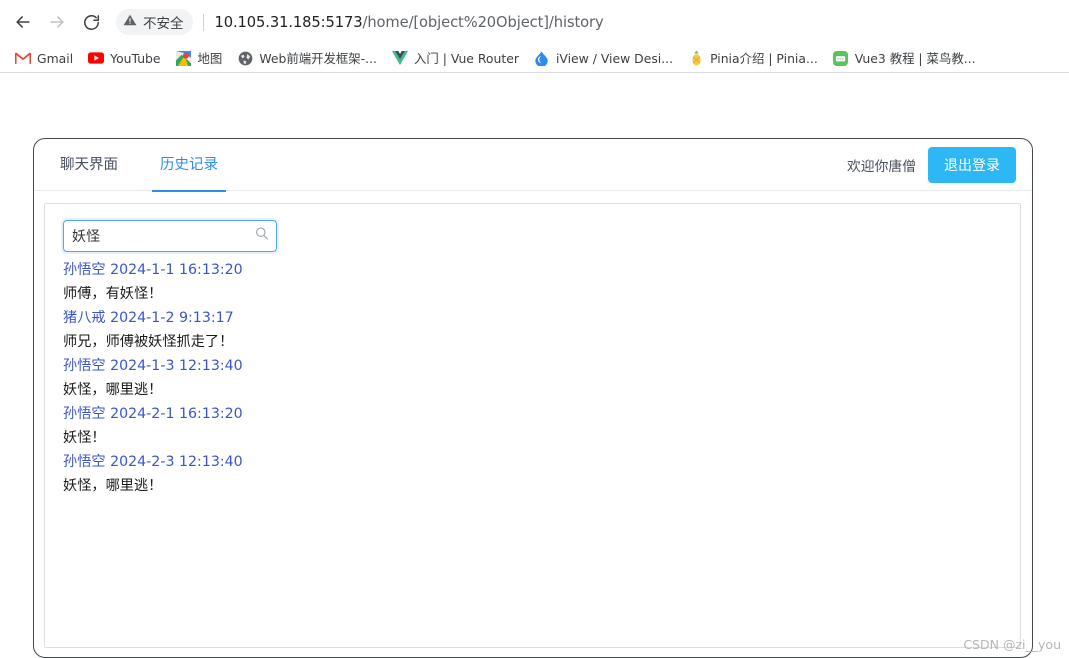 The height and width of the screenshot is (658, 1069). What do you see at coordinates (189, 165) in the screenshot?
I see `tab-history: 历史记录` at bounding box center [189, 165].